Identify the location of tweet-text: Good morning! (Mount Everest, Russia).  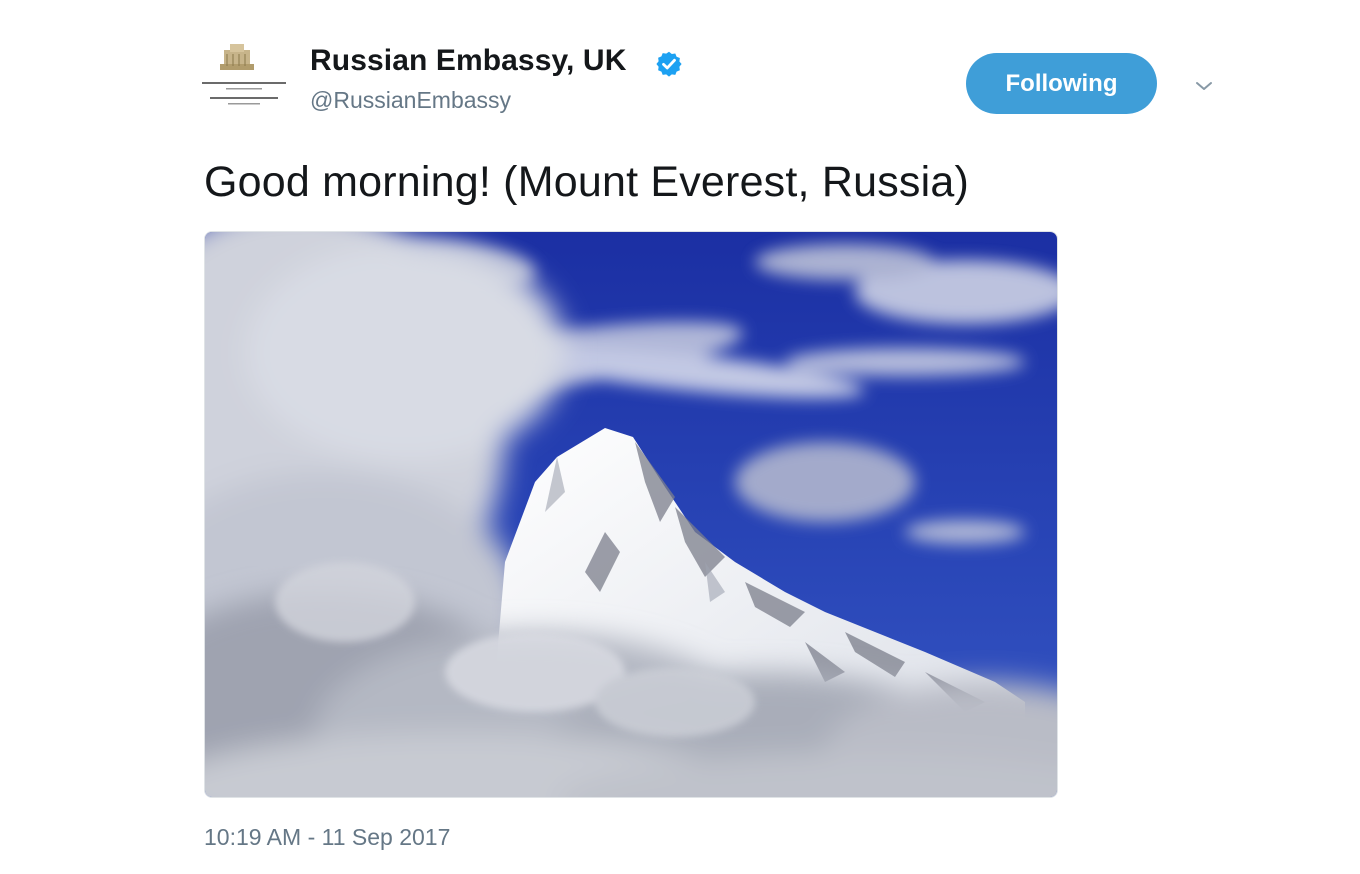
(586, 182).